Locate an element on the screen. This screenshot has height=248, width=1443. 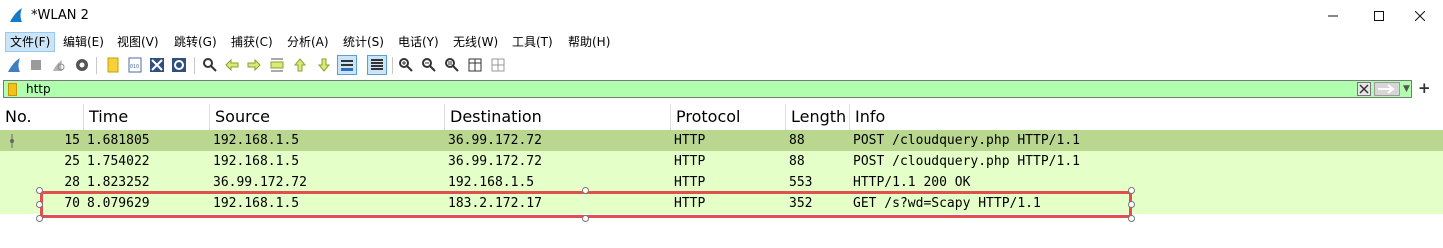
grid-icon is located at coordinates (498, 65).